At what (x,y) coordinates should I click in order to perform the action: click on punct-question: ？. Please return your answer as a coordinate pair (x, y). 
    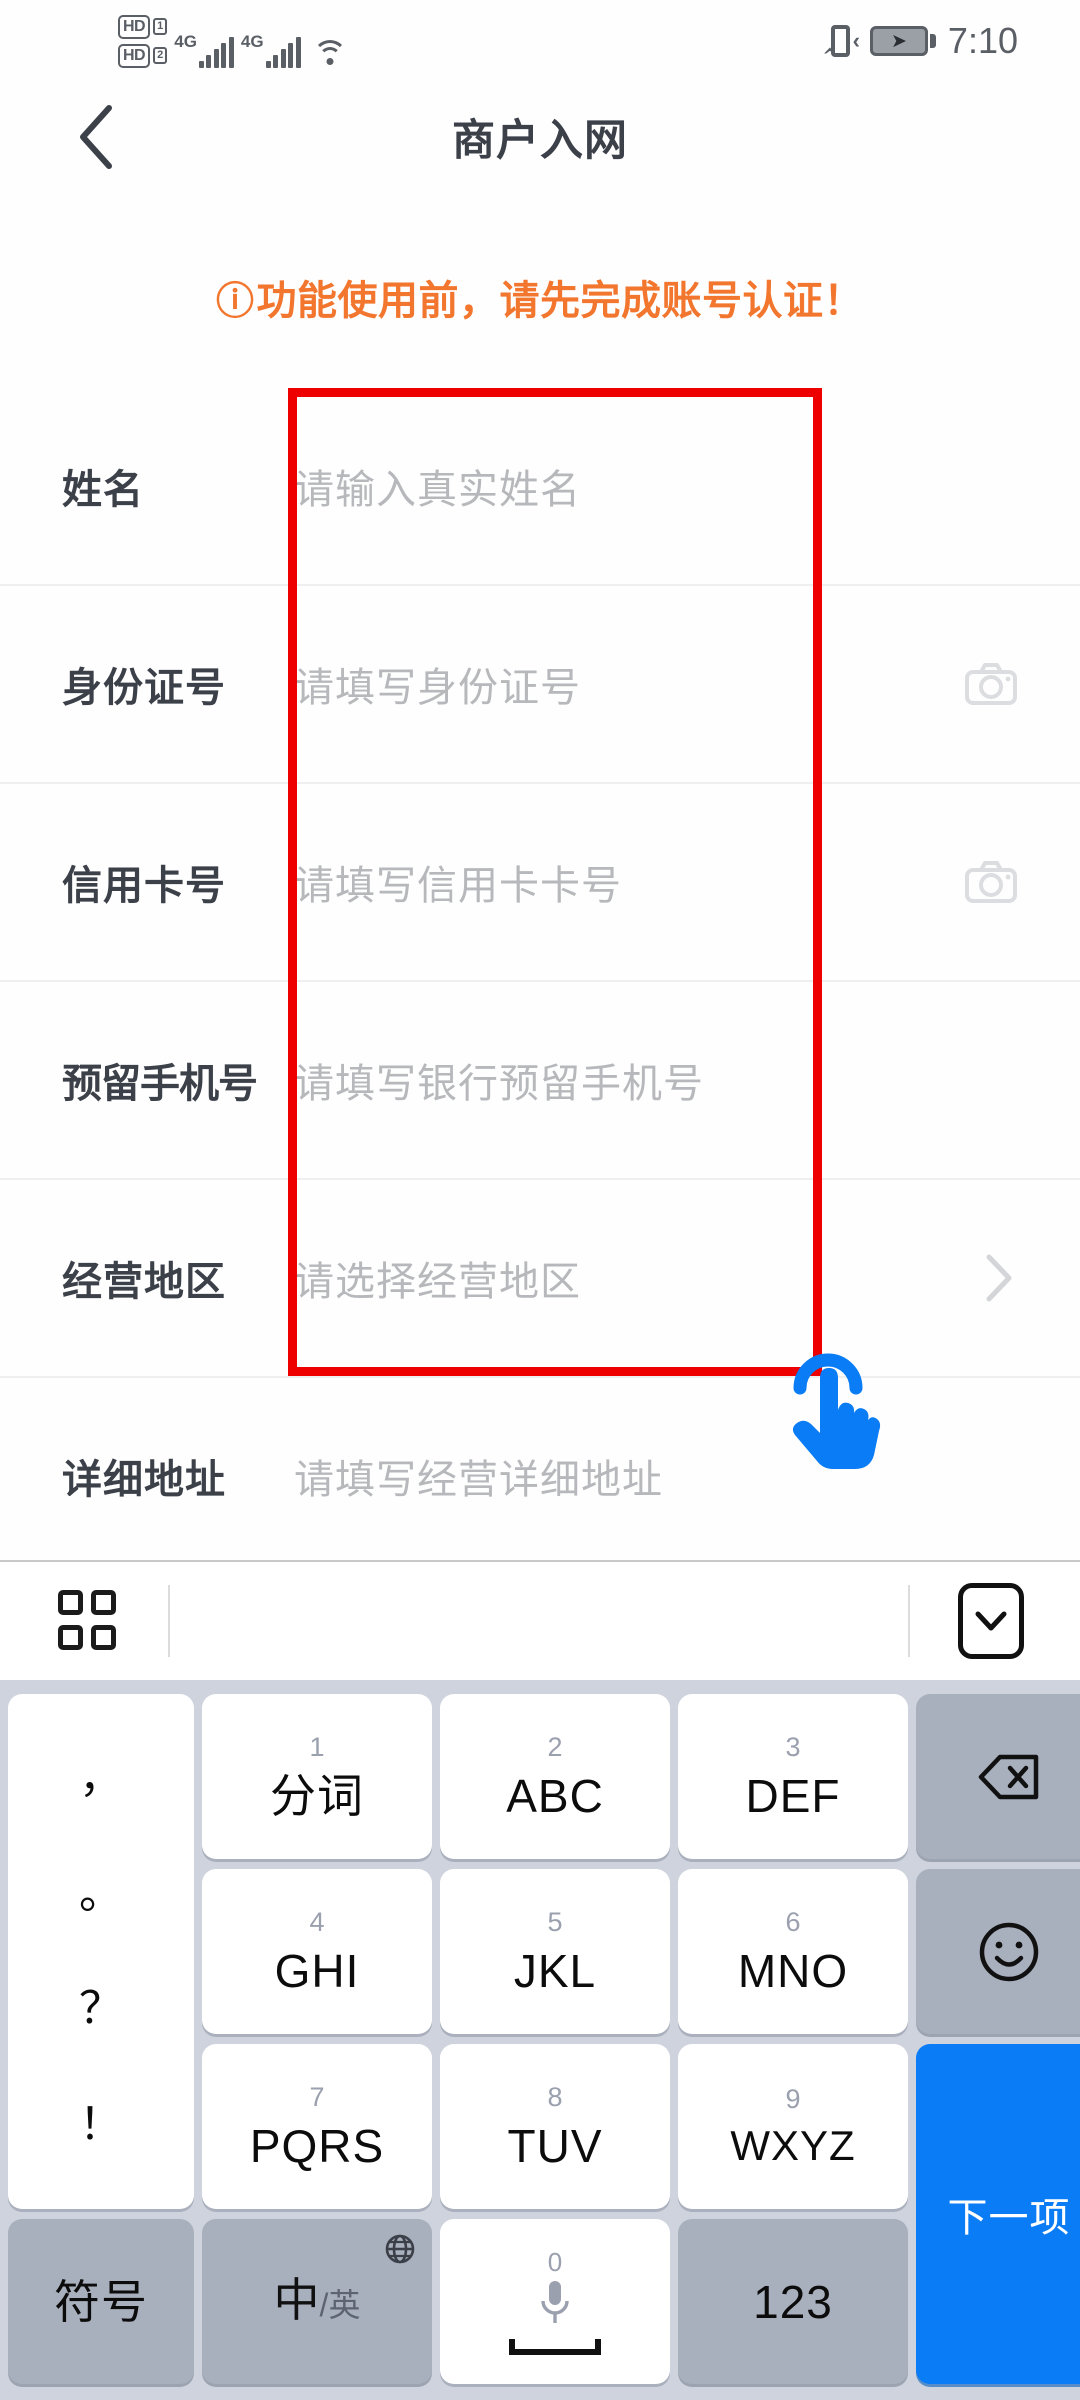
    Looking at the image, I should click on (101, 2009).